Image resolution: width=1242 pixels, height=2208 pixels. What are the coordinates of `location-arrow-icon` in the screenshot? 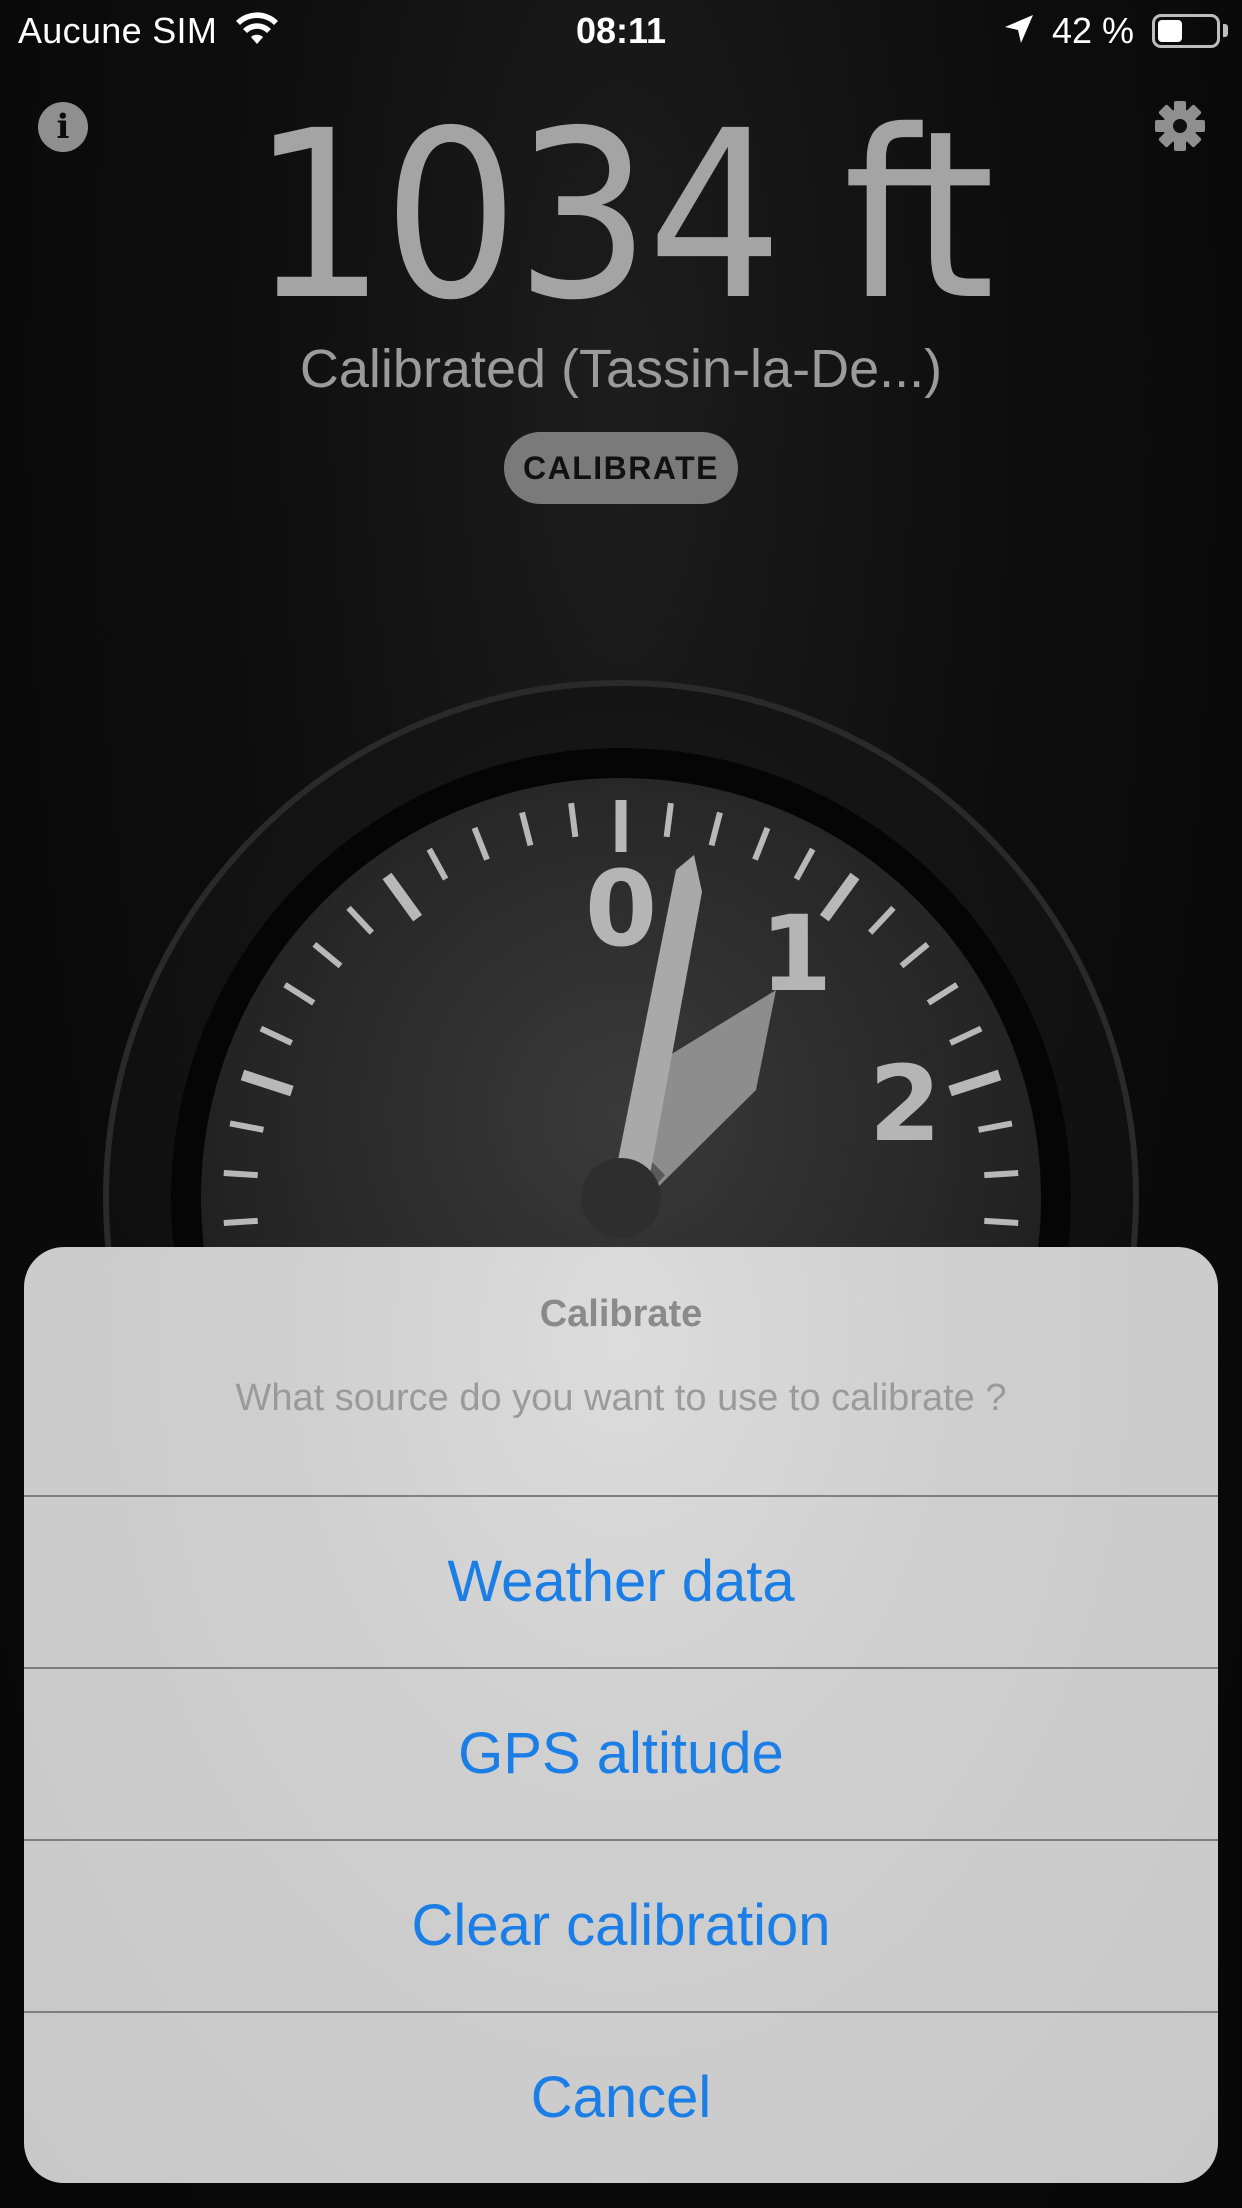 It's located at (1019, 29).